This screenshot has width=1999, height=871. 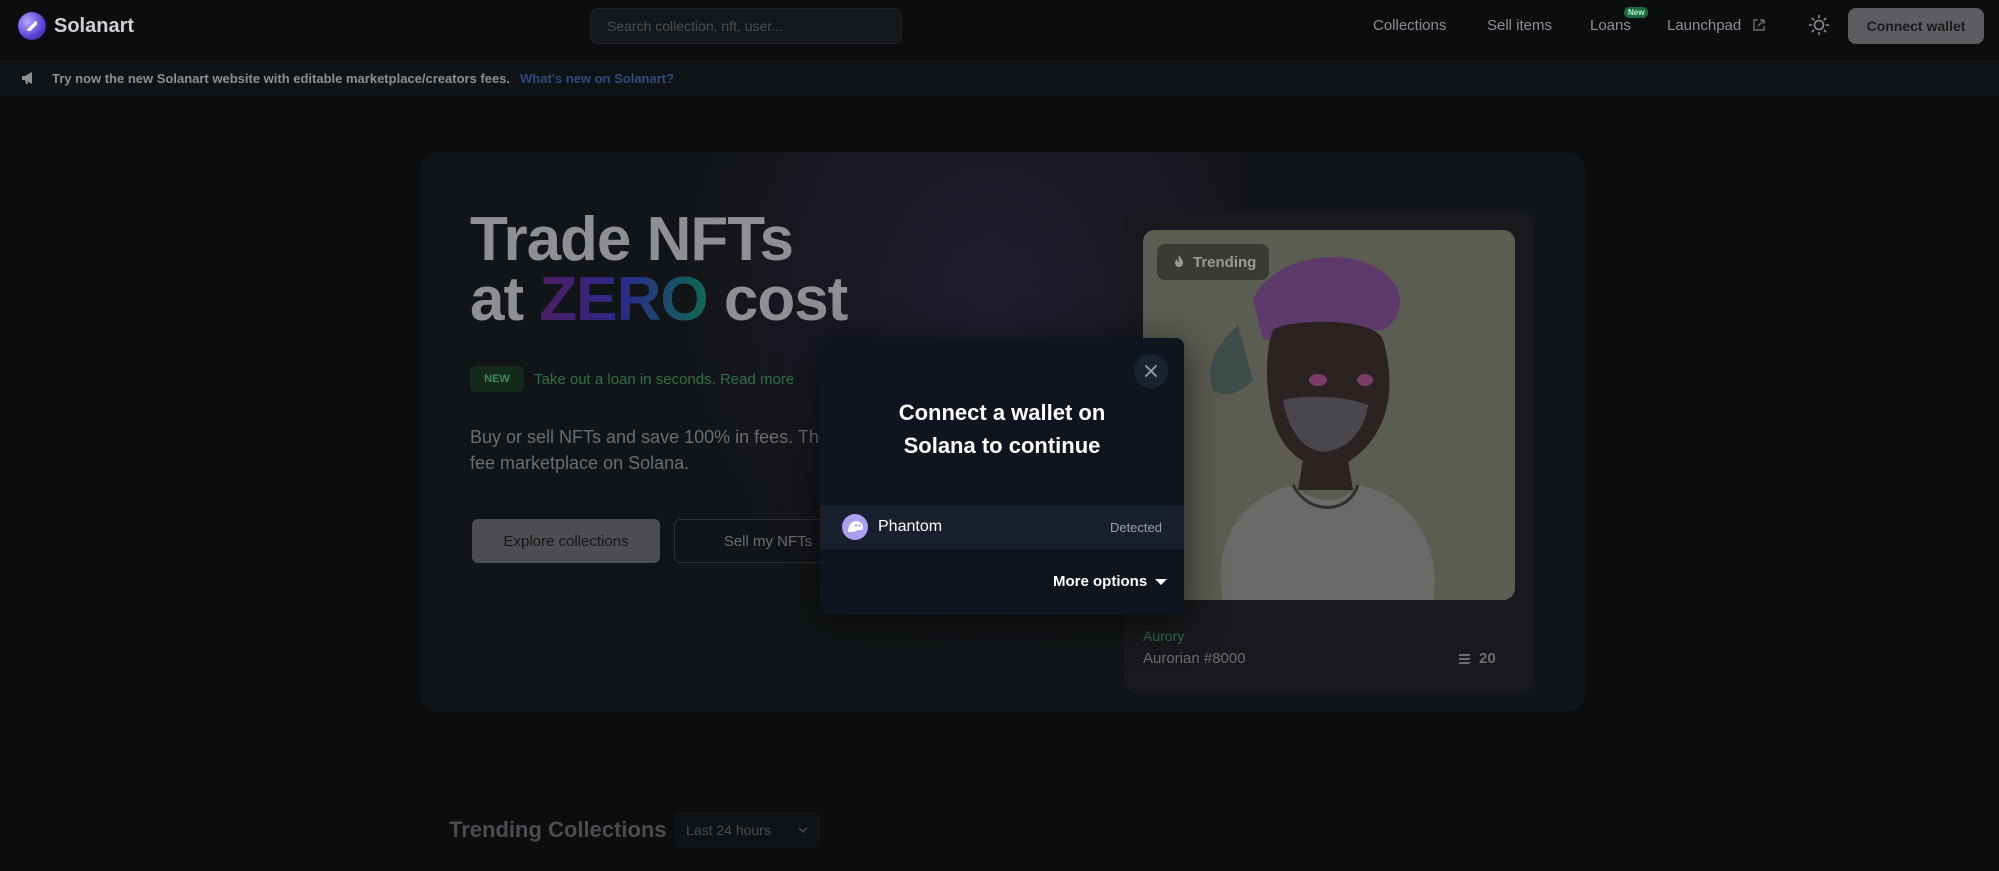 I want to click on wallet-name: Phantom, so click(x=910, y=526).